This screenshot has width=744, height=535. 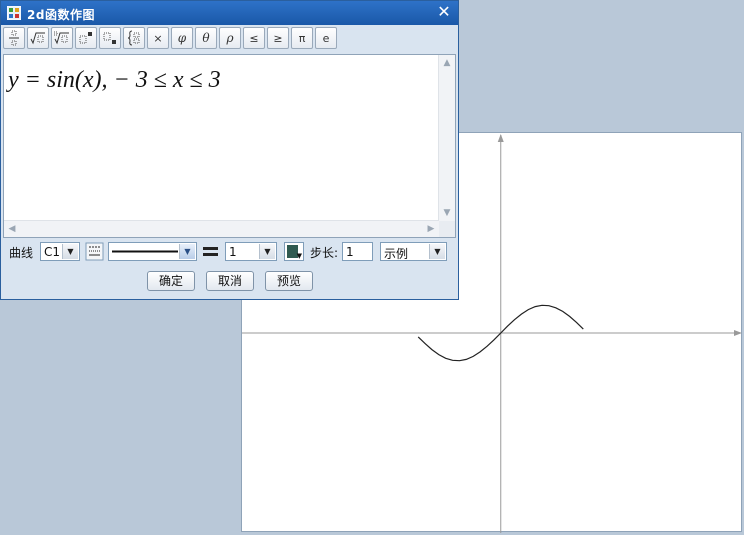 I want to click on window-title: 2d函数作图, so click(x=61, y=15).